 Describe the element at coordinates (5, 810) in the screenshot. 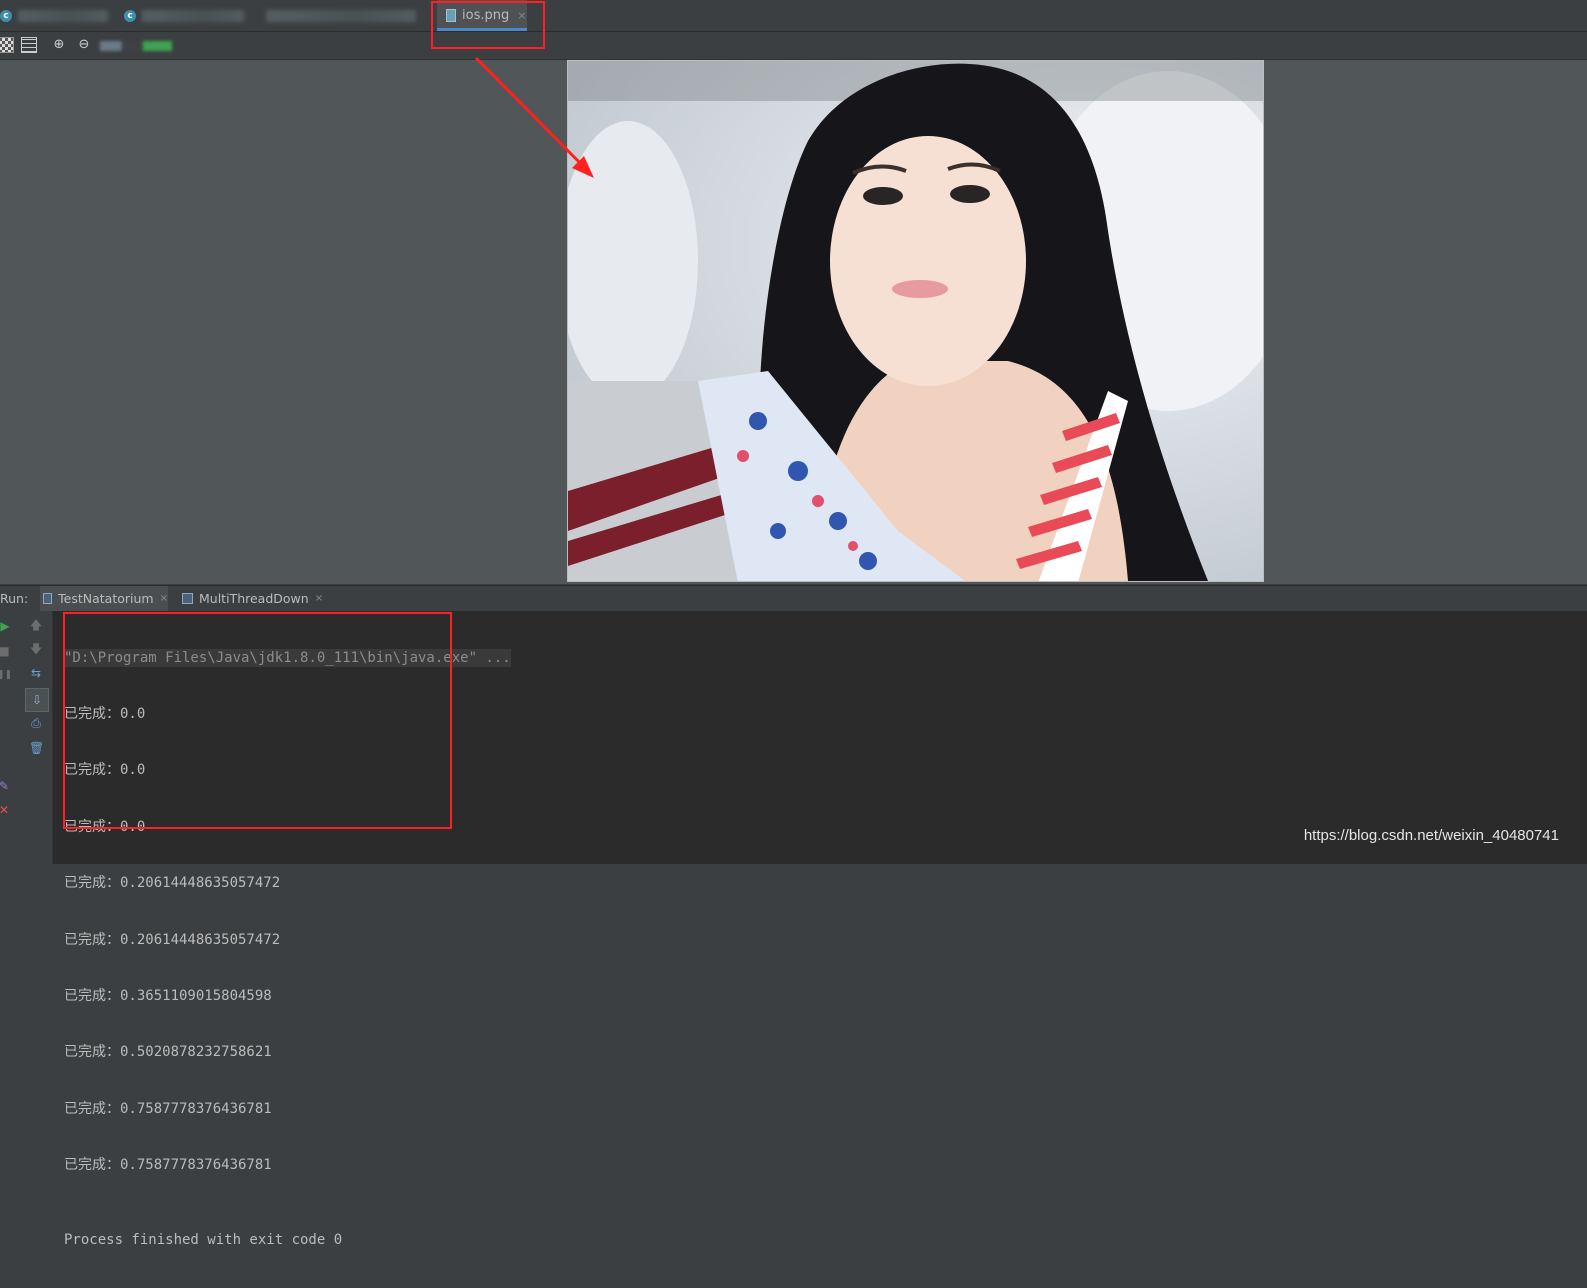

I see `close-run-icon: ✕` at that location.